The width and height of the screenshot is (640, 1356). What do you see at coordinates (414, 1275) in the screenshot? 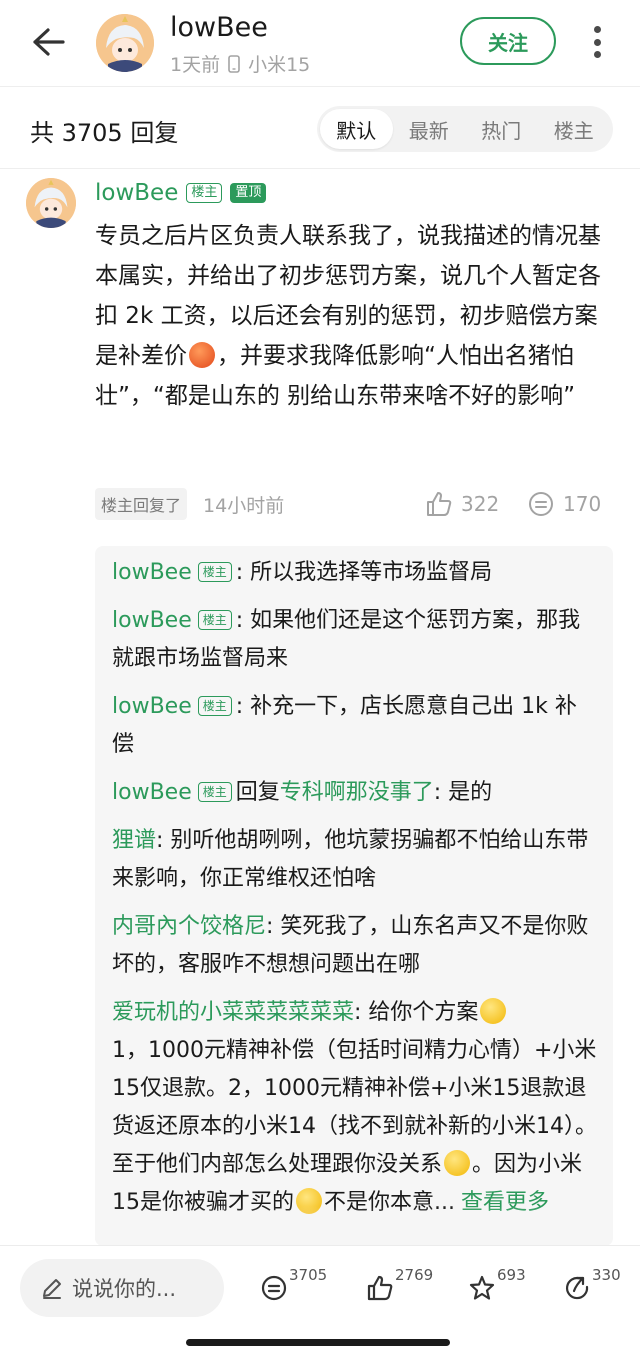
I see `likes-count: 2769` at bounding box center [414, 1275].